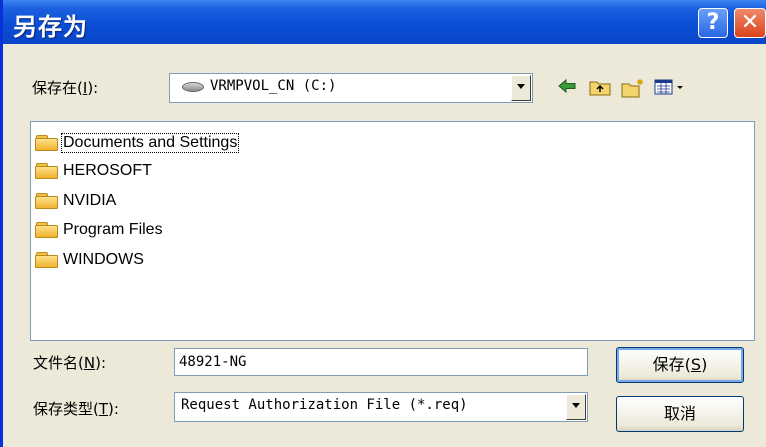 This screenshot has width=766, height=447. I want to click on filename-input: 48921-NG, so click(381, 362).